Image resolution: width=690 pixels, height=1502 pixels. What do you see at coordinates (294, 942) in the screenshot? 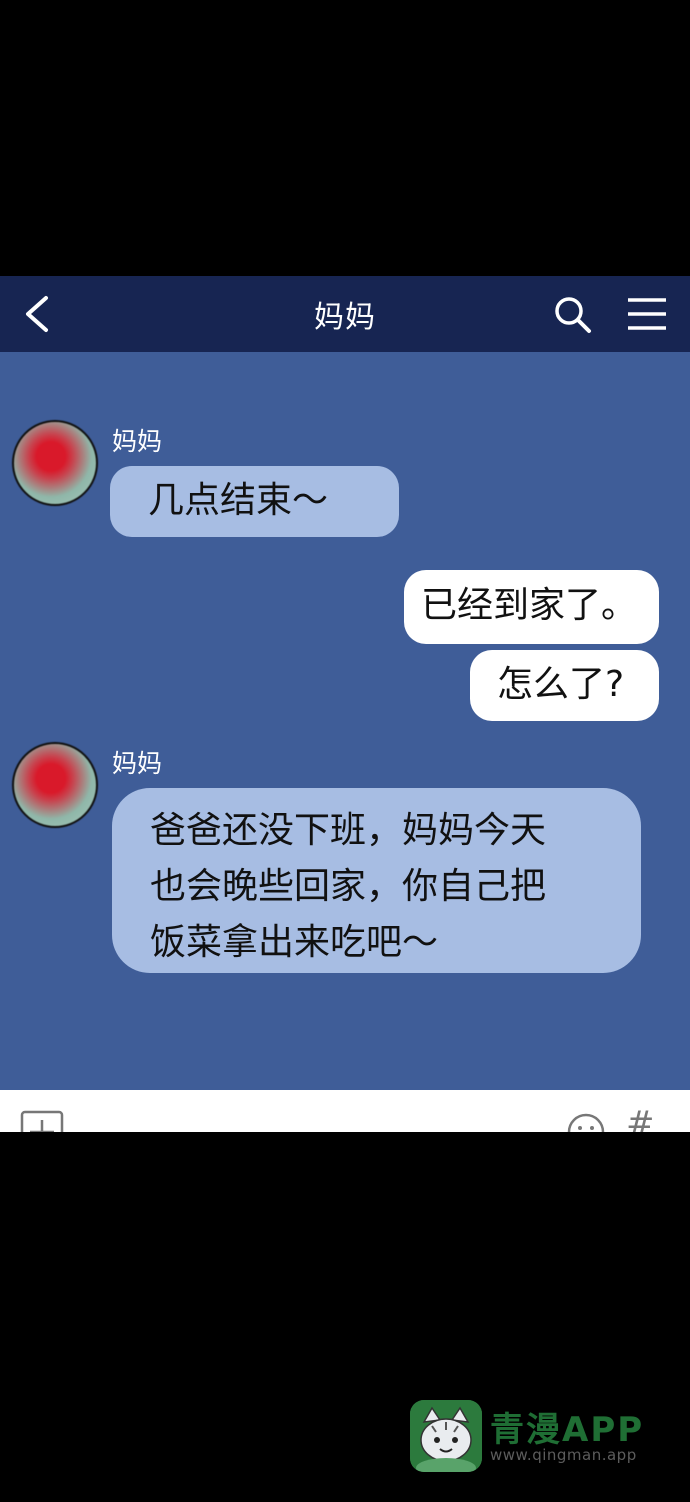
I see `message-text-line: 饭菜拿出来吃吧～` at bounding box center [294, 942].